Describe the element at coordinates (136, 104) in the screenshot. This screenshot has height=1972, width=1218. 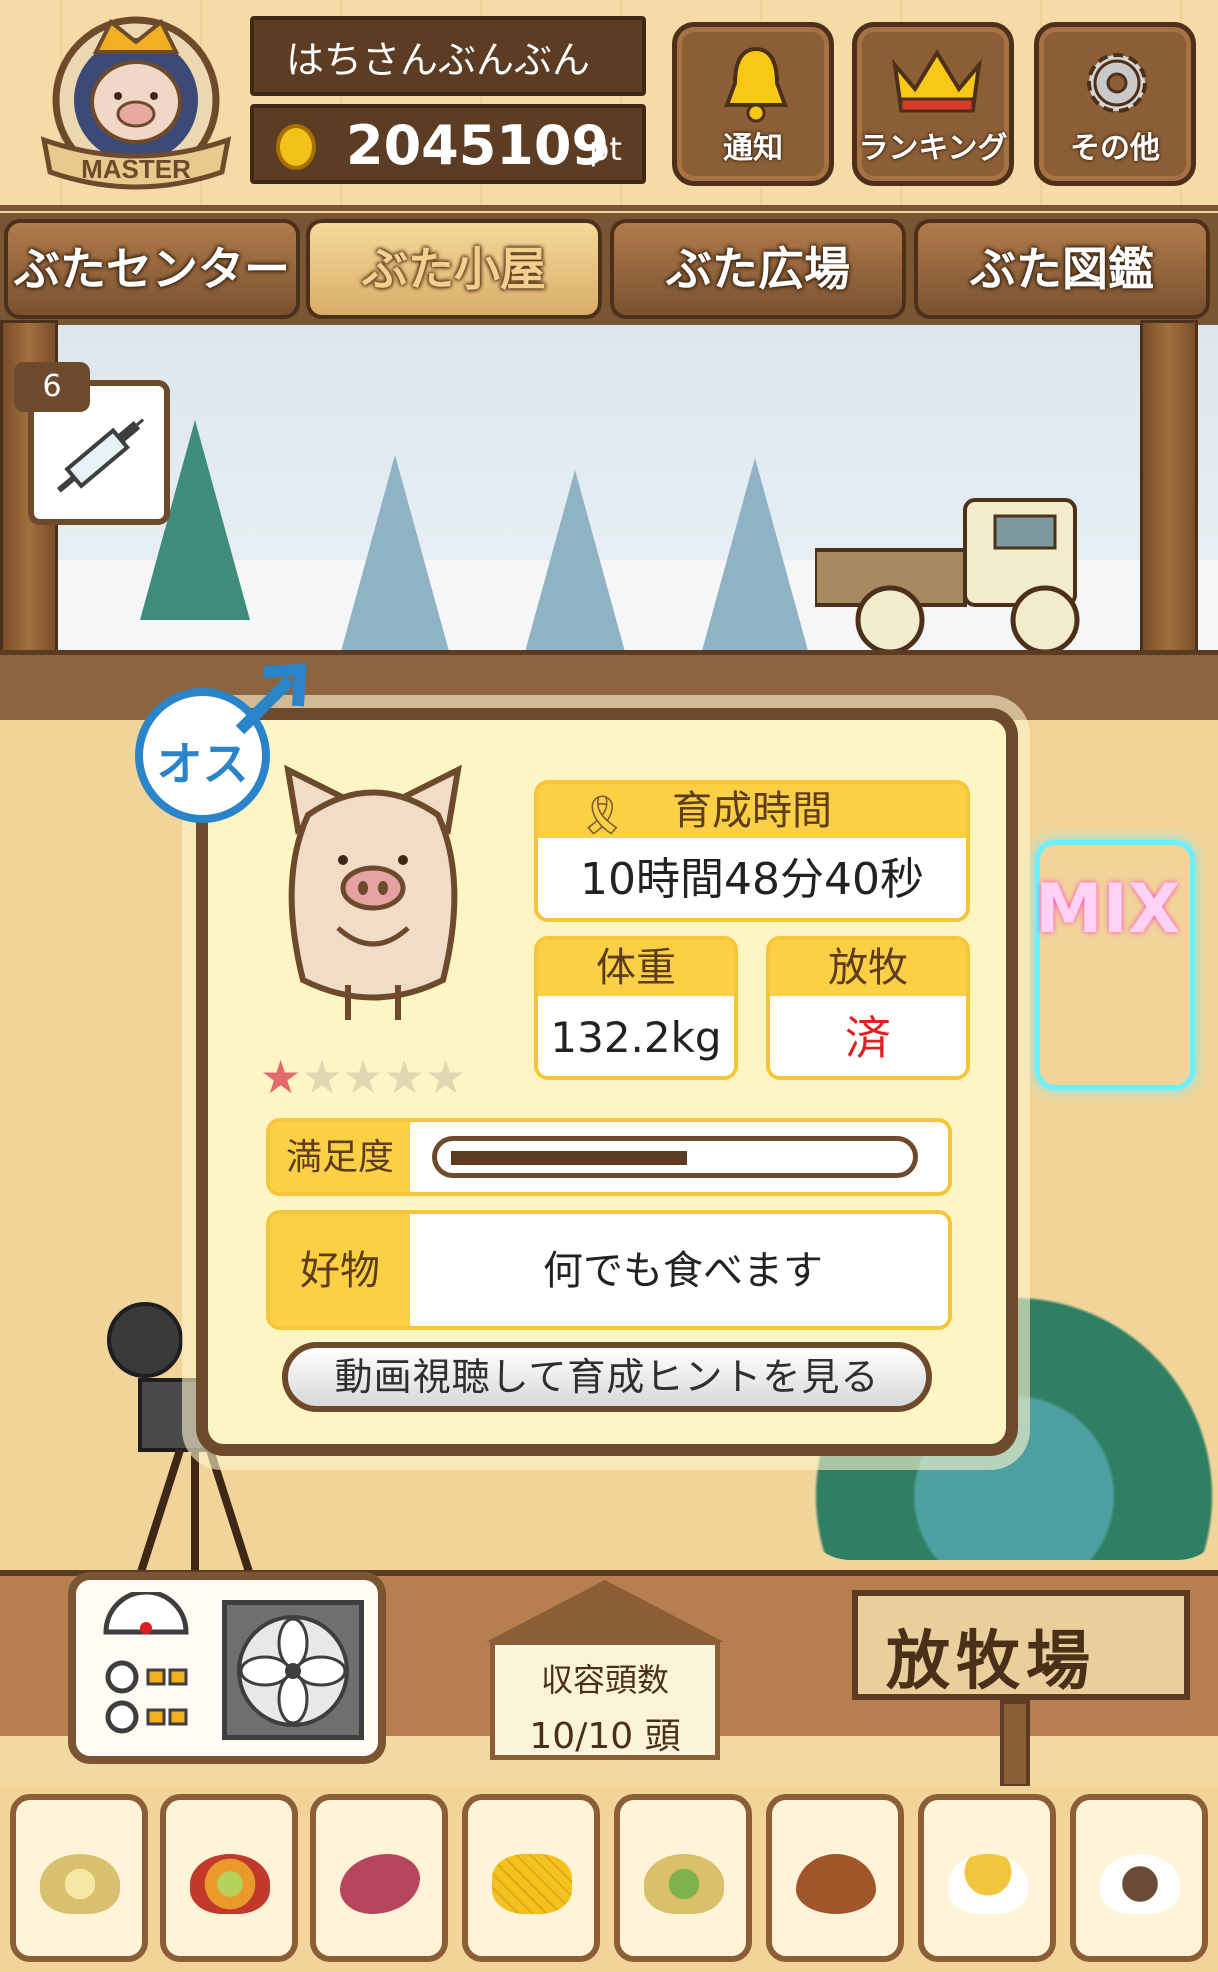
I see `master-badge: MASTER` at that location.